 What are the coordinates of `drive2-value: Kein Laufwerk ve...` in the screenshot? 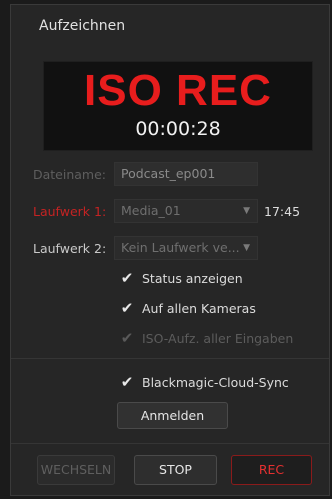 It's located at (180, 247).